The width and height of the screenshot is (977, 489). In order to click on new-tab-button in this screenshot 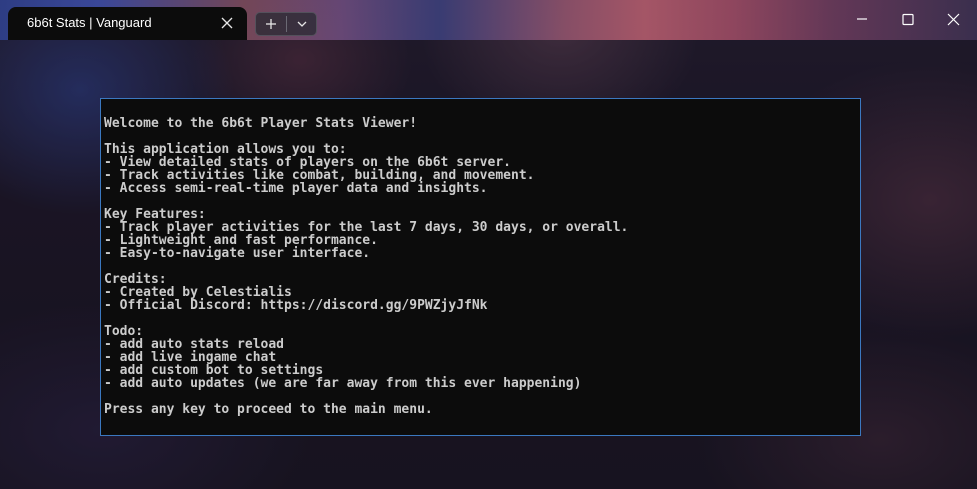, I will do `click(271, 24)`.